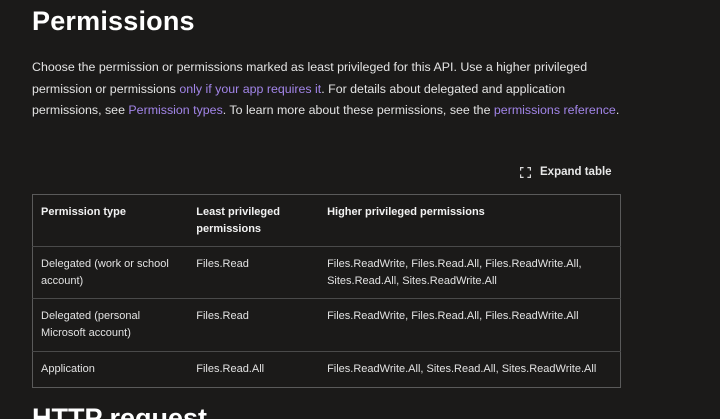 Image resolution: width=720 pixels, height=419 pixels. I want to click on header-higher-privileged: Higher privileged permissions, so click(470, 220).